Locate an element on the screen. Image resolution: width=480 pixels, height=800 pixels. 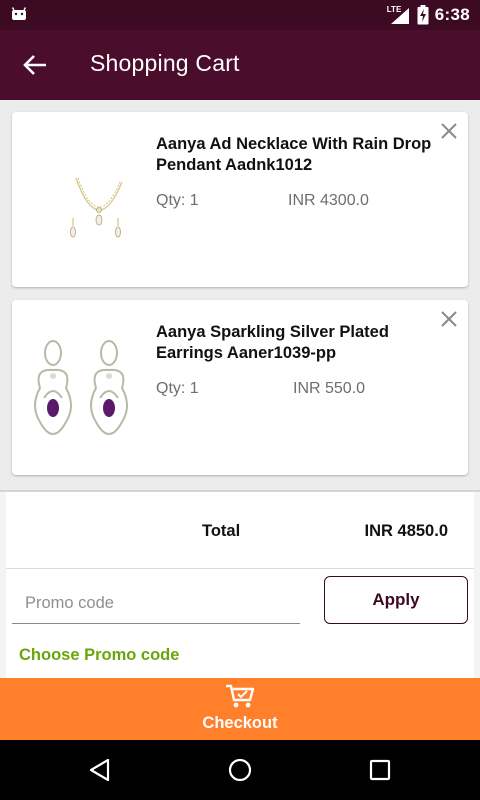
necklace-image is located at coordinates (96, 207).